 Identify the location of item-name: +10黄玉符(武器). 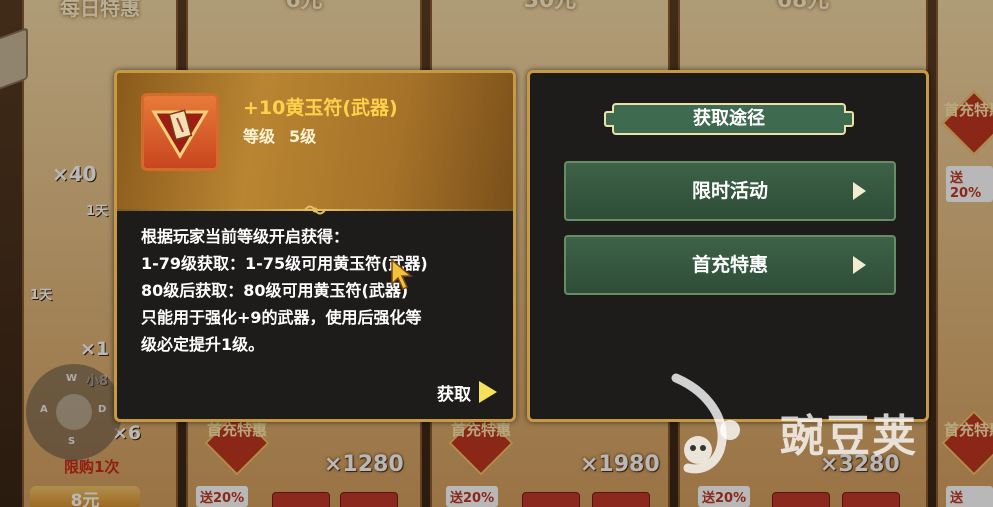
(320, 108).